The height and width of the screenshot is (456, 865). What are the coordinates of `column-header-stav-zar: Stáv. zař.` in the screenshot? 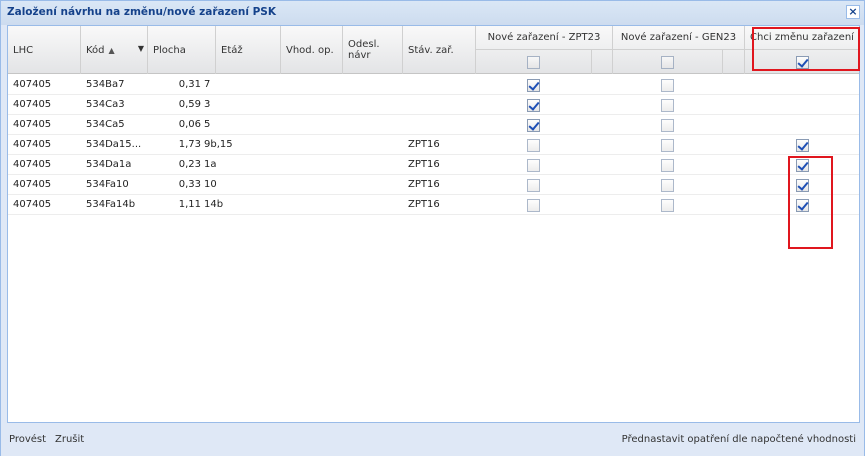 It's located at (439, 50).